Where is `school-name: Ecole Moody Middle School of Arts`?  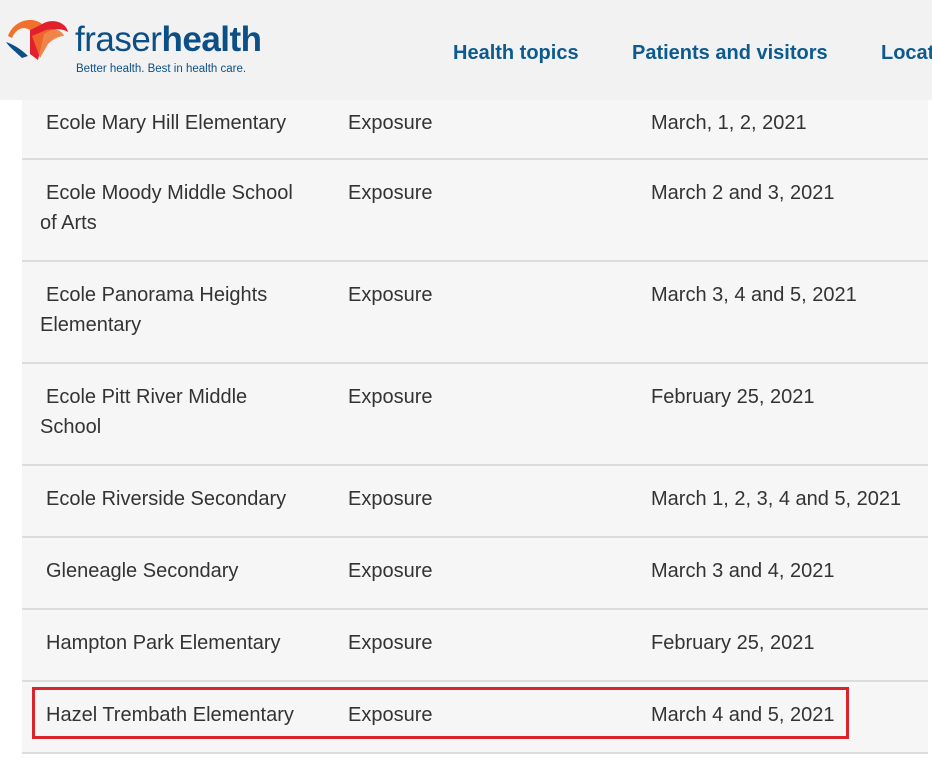
school-name: Ecole Moody Middle School of Arts is located at coordinates (166, 208).